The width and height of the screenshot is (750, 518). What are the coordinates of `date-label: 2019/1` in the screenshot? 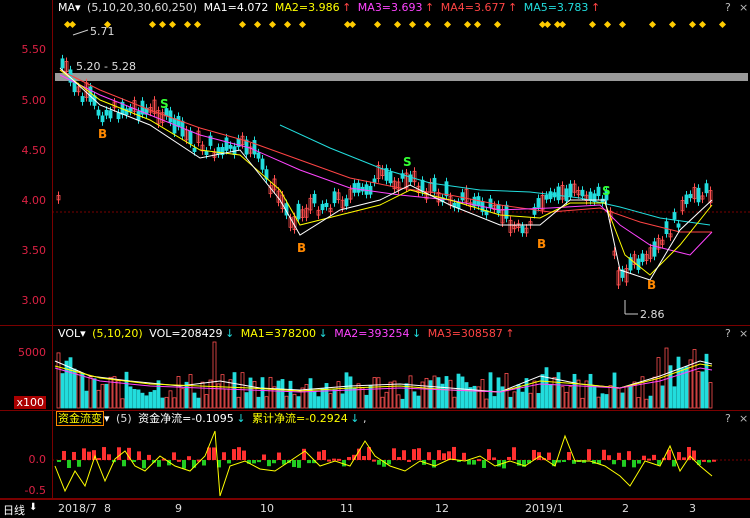 It's located at (544, 508).